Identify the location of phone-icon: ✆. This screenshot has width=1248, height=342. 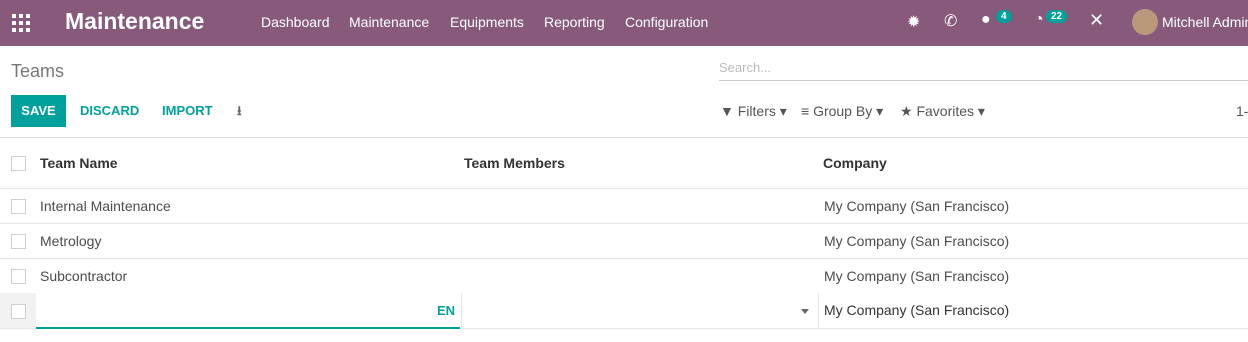
(950, 21).